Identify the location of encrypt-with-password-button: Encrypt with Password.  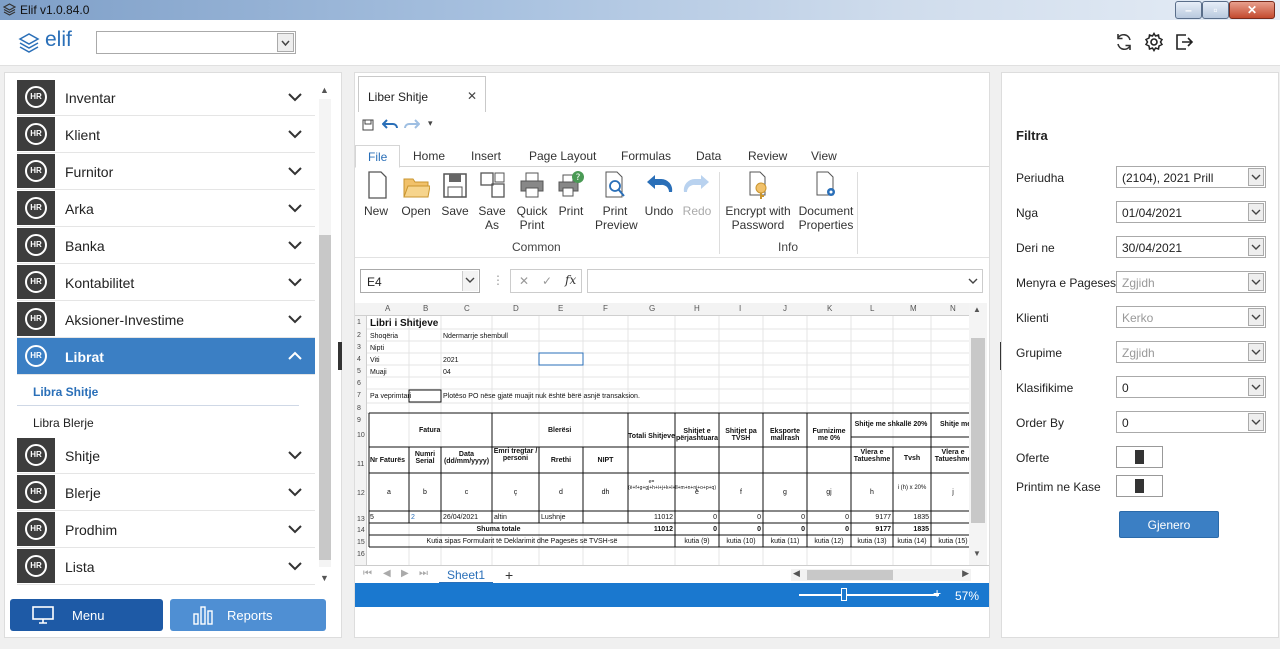
(758, 201).